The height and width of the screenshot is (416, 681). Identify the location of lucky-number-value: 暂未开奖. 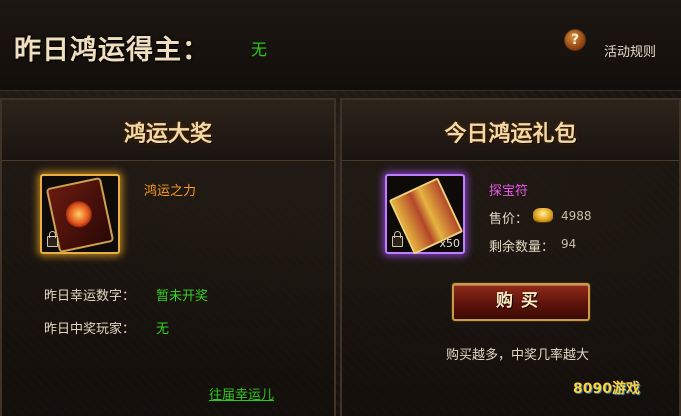
(182, 296).